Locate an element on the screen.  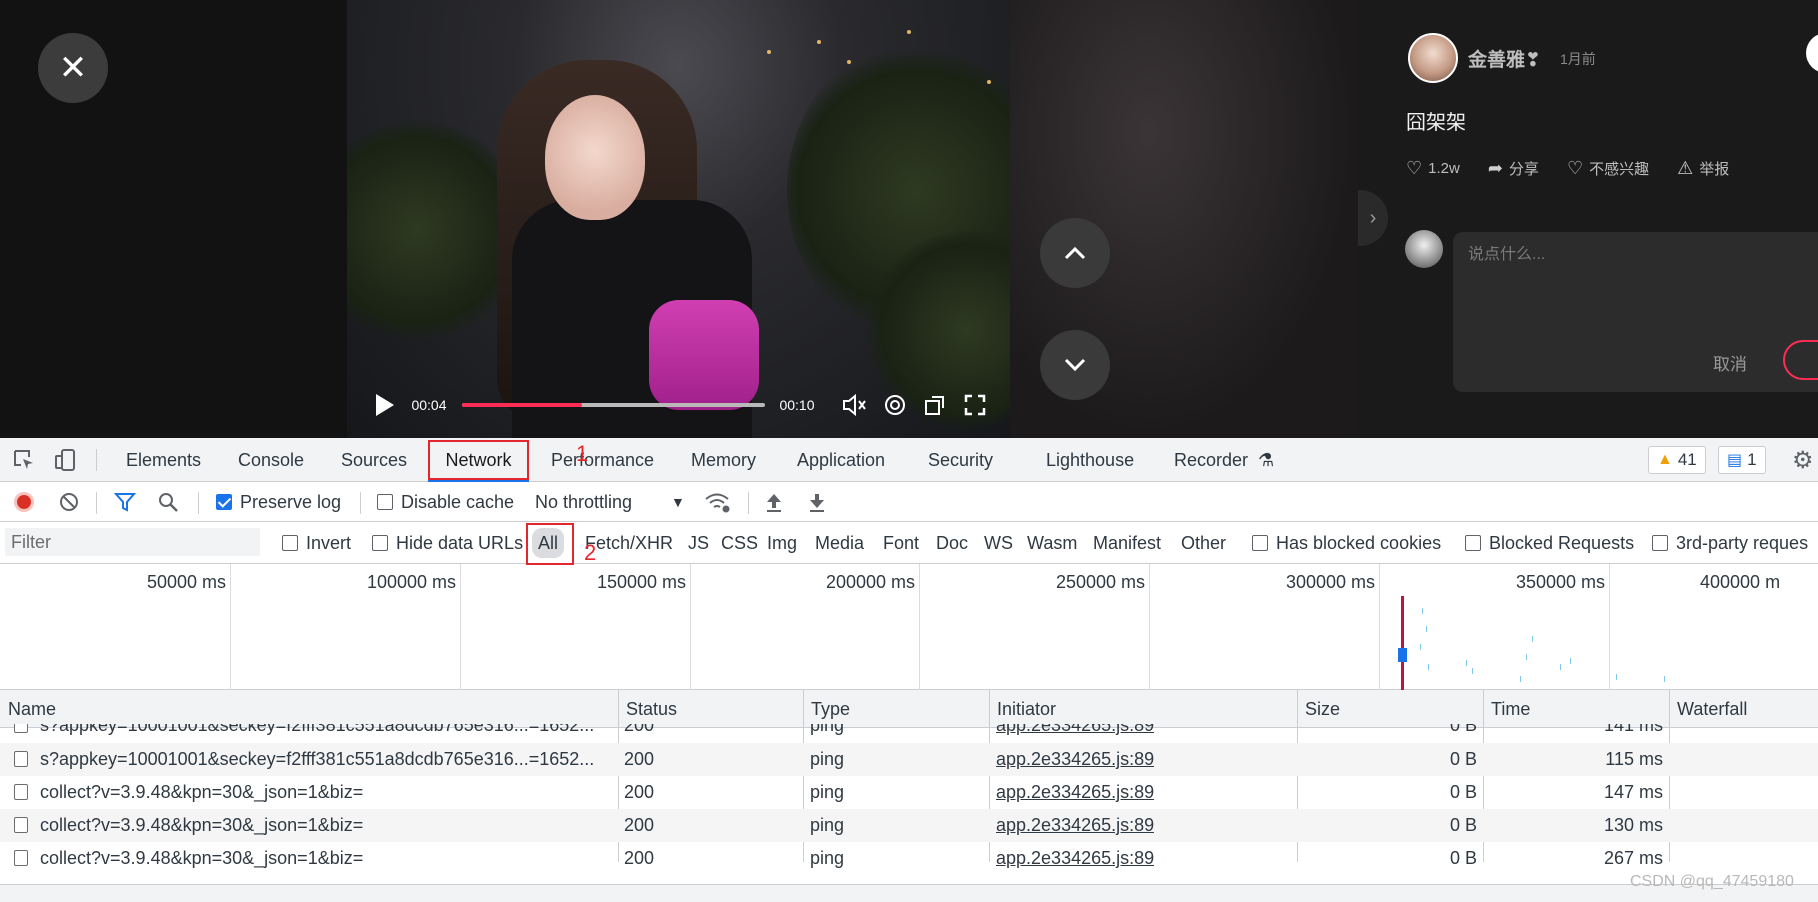
type-filter-other: Other is located at coordinates (1203, 543).